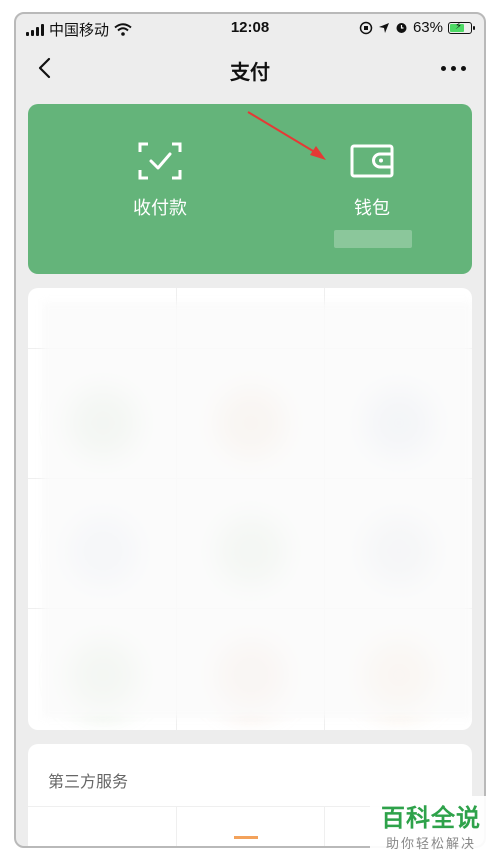 This screenshot has height=859, width=500. What do you see at coordinates (250, 29) in the screenshot?
I see `status-bar: 中国移动 12:08 63% ⚡` at bounding box center [250, 29].